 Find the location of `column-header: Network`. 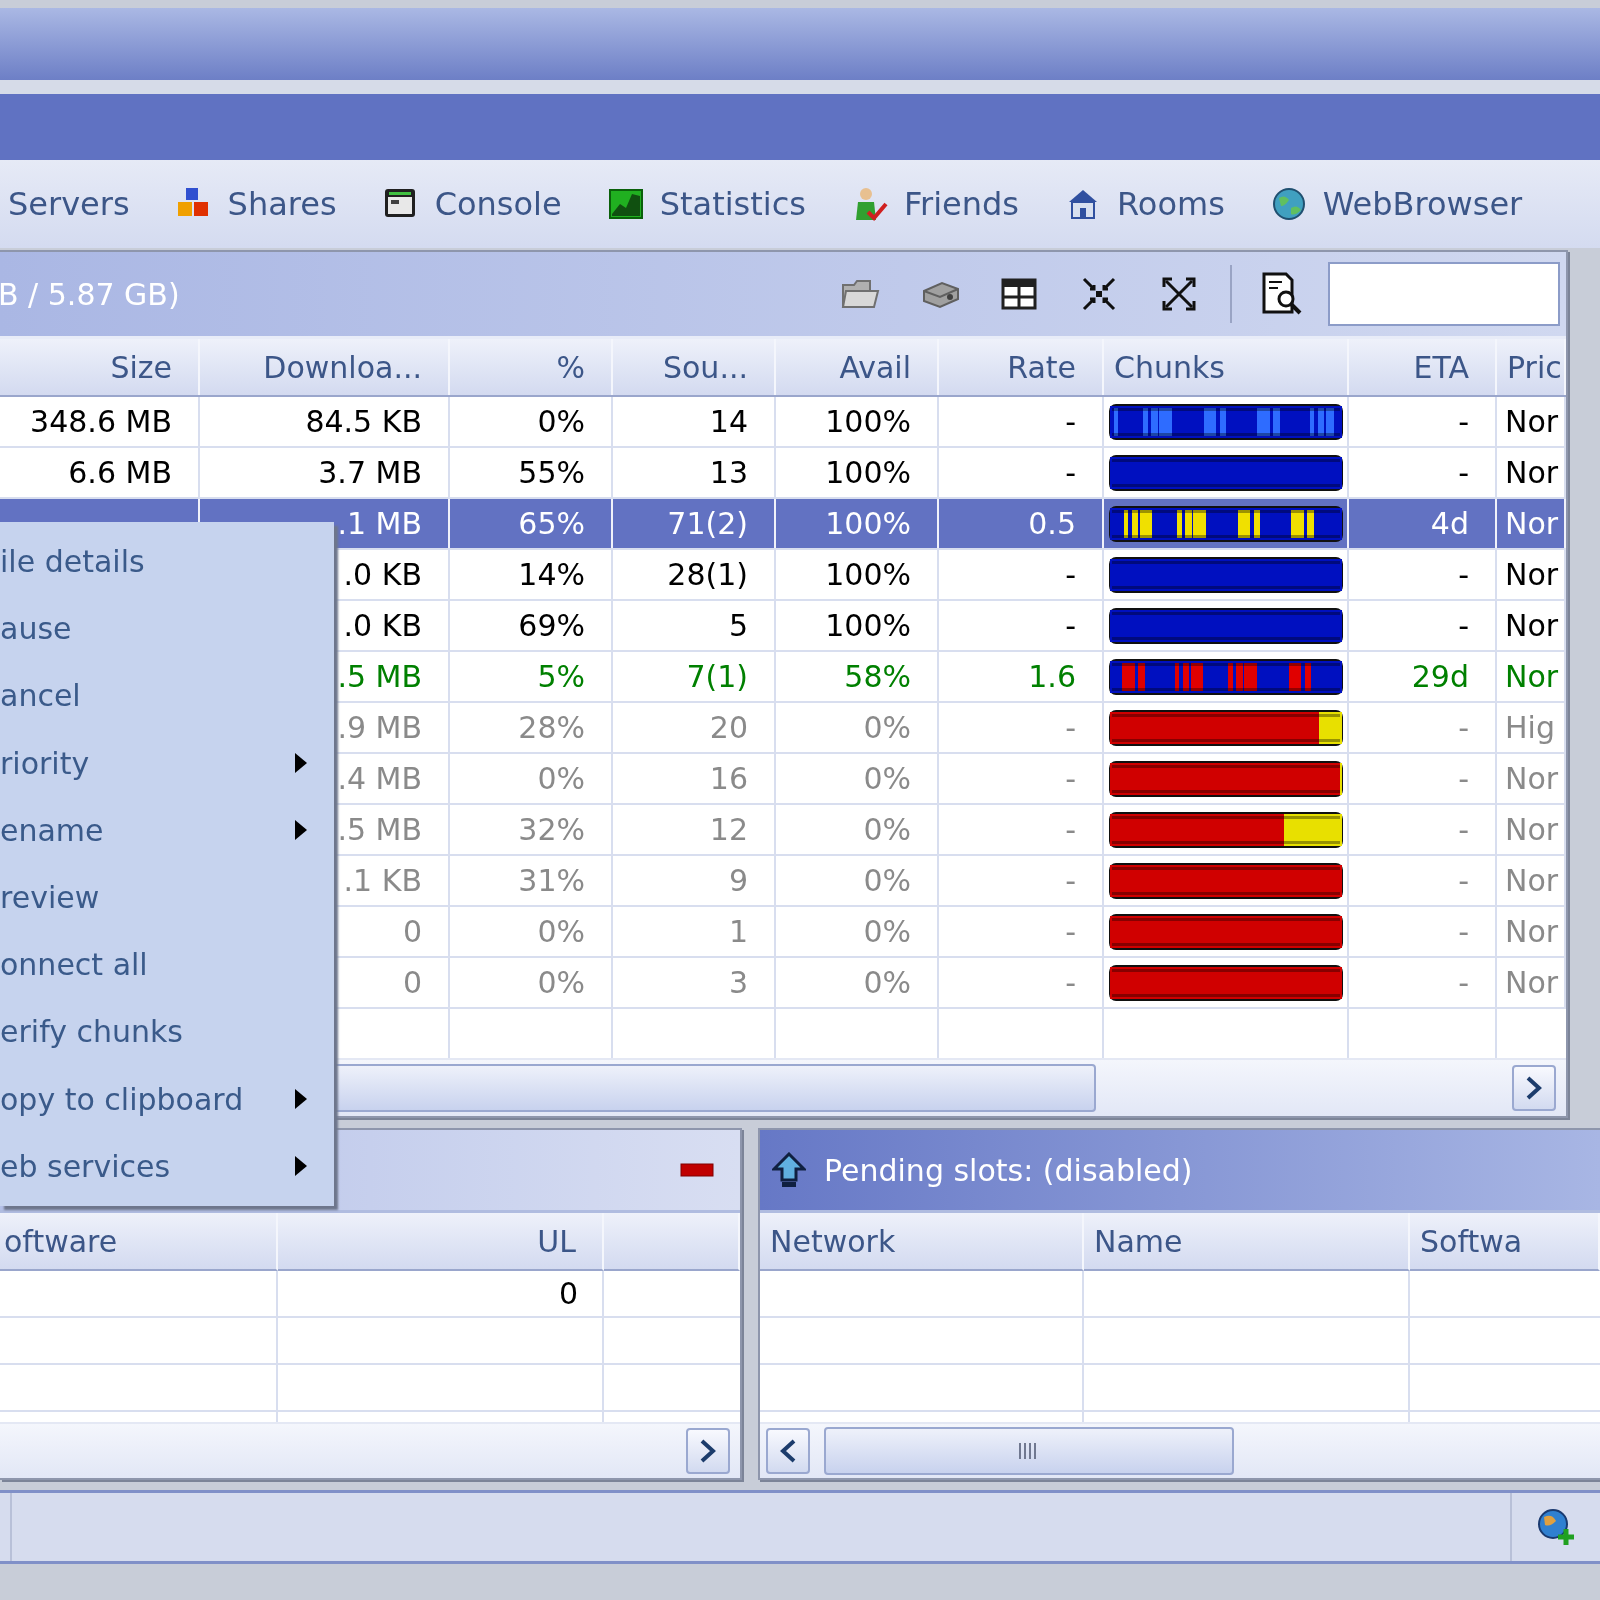

column-header: Network is located at coordinates (922, 1242).